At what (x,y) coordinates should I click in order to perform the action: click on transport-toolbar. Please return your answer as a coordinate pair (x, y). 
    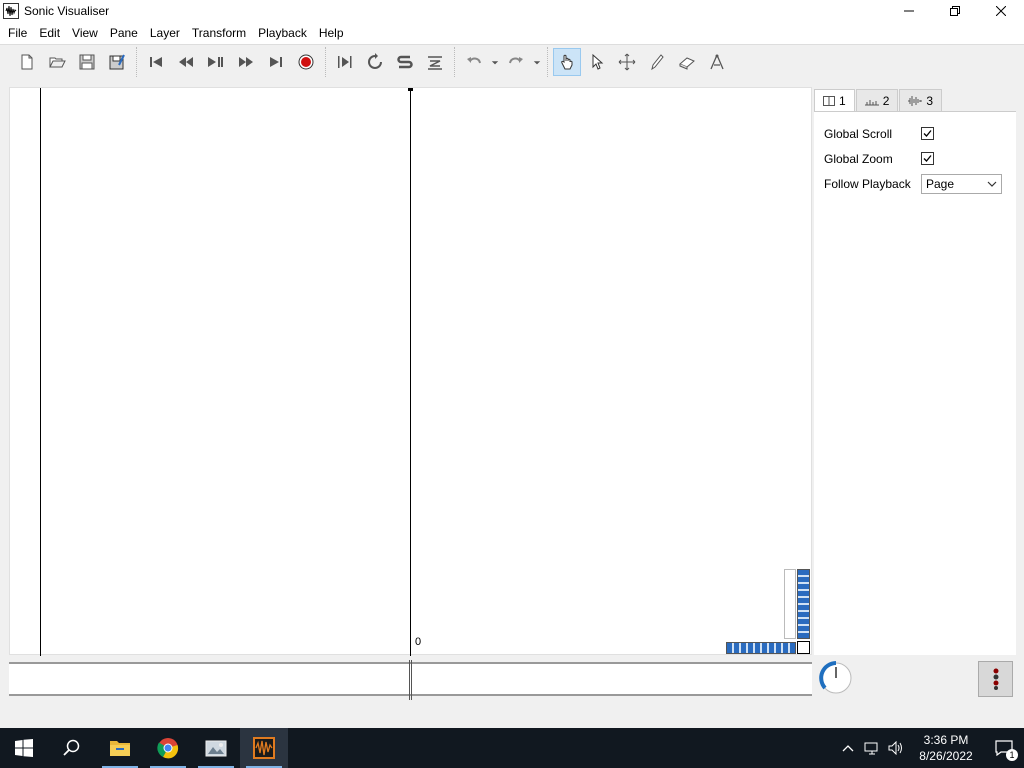
    Looking at the image, I should click on (230, 61).